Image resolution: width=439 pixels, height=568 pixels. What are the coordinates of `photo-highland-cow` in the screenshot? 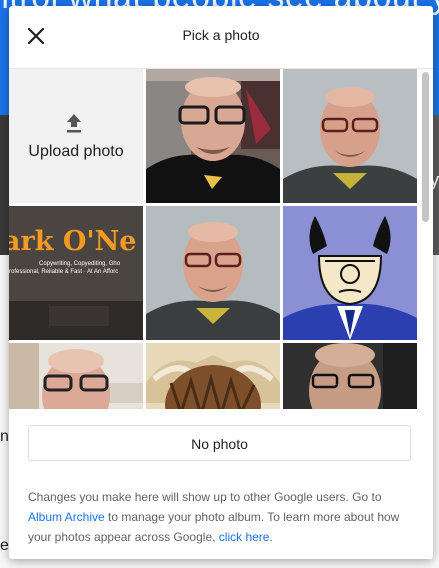 It's located at (213, 376).